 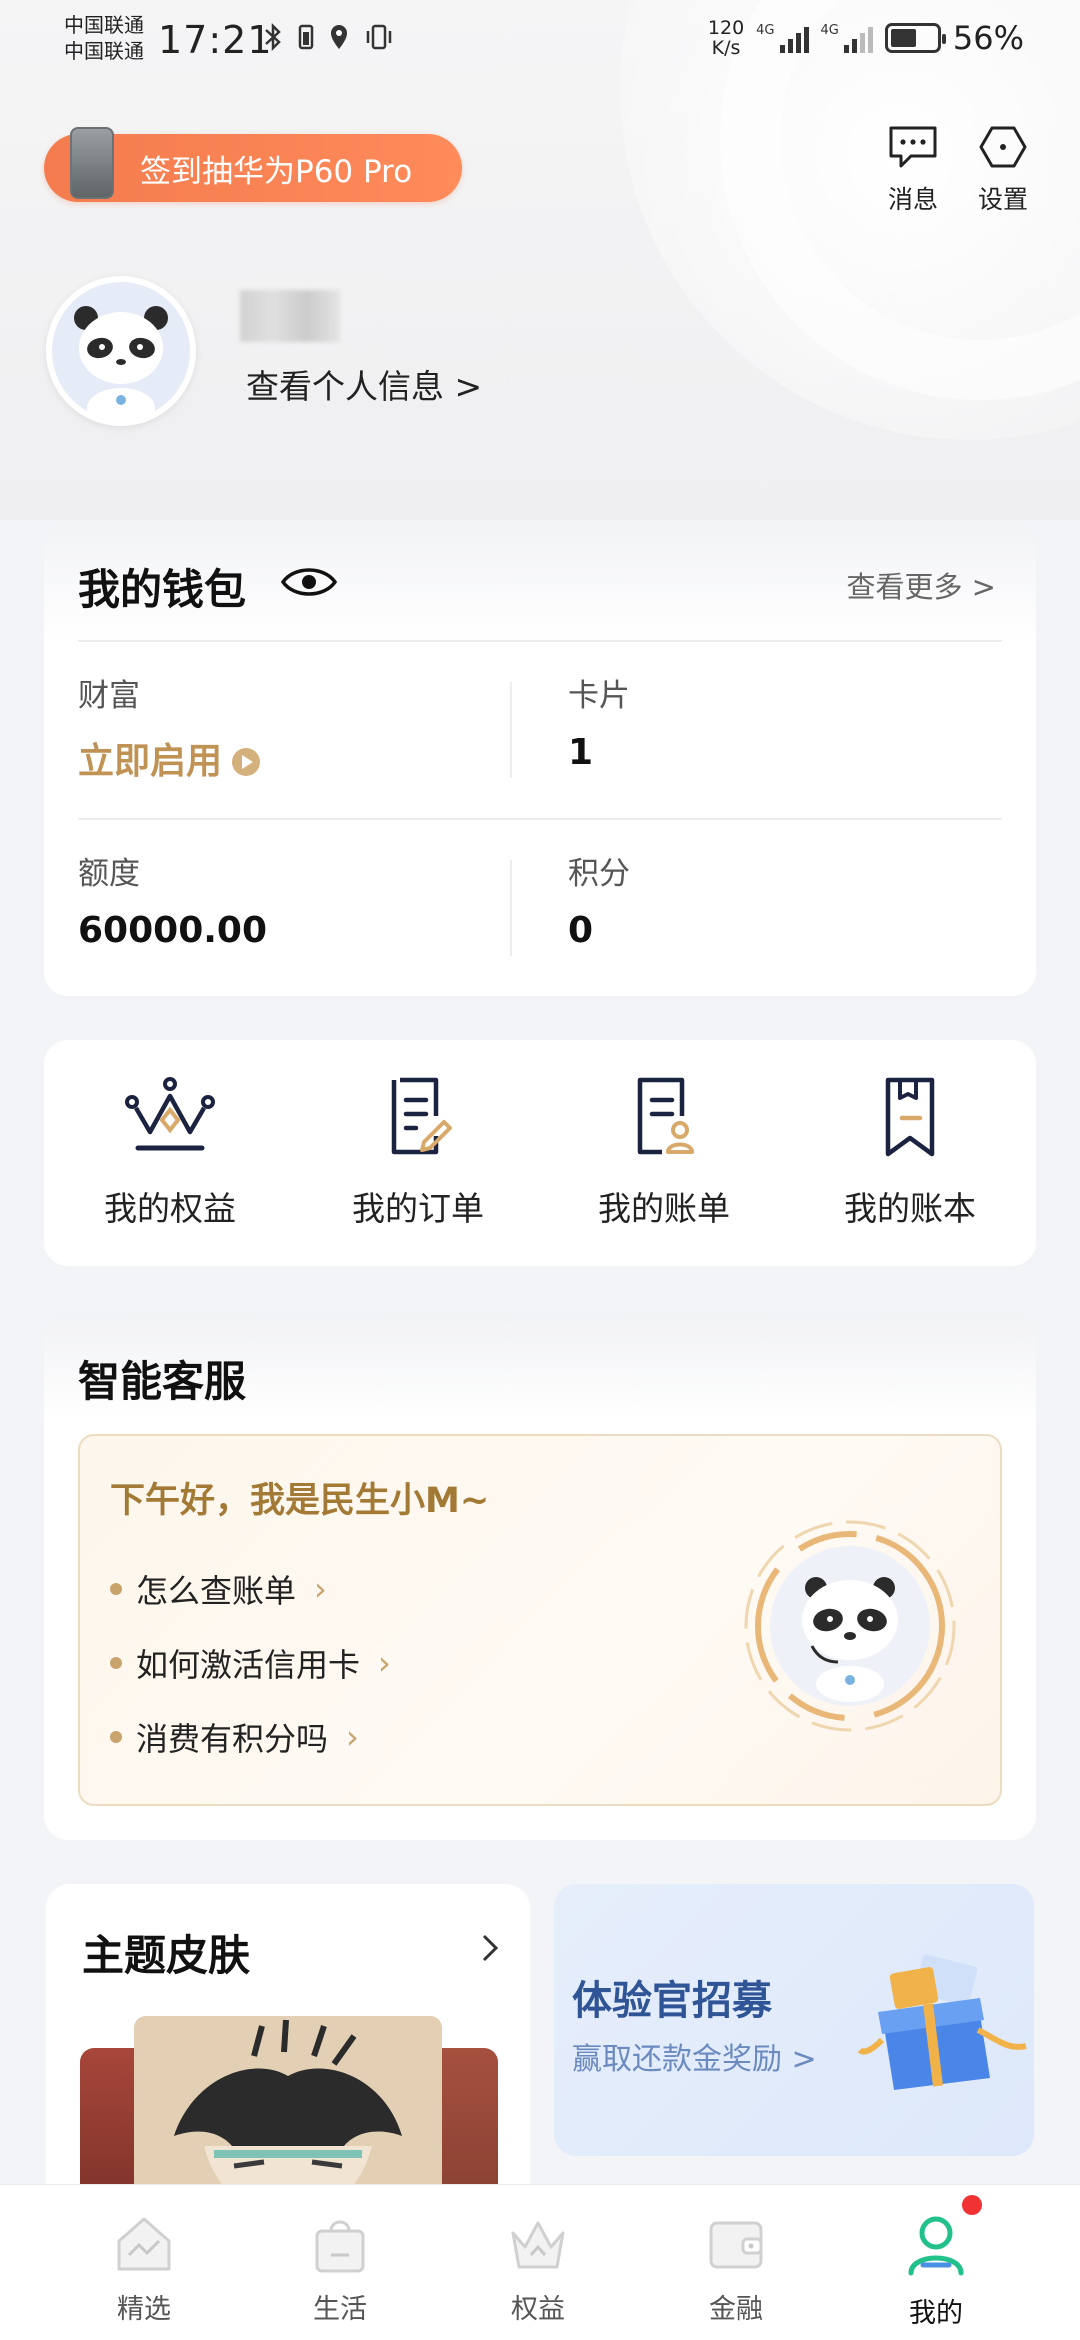 What do you see at coordinates (540, 42) in the screenshot?
I see `status-bar: 中国联通 中国联通 17:21 120 K/s 4G 4G 56%` at bounding box center [540, 42].